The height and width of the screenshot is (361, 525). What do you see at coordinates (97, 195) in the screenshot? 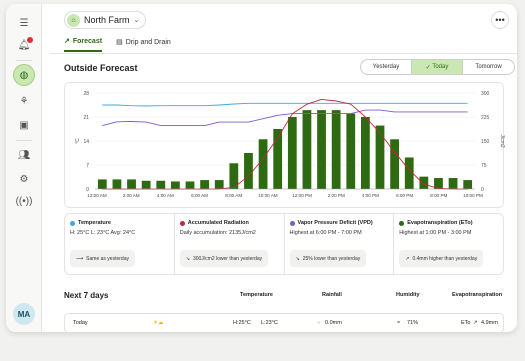
I see `x-tick-label: 12:00 AM` at bounding box center [97, 195].